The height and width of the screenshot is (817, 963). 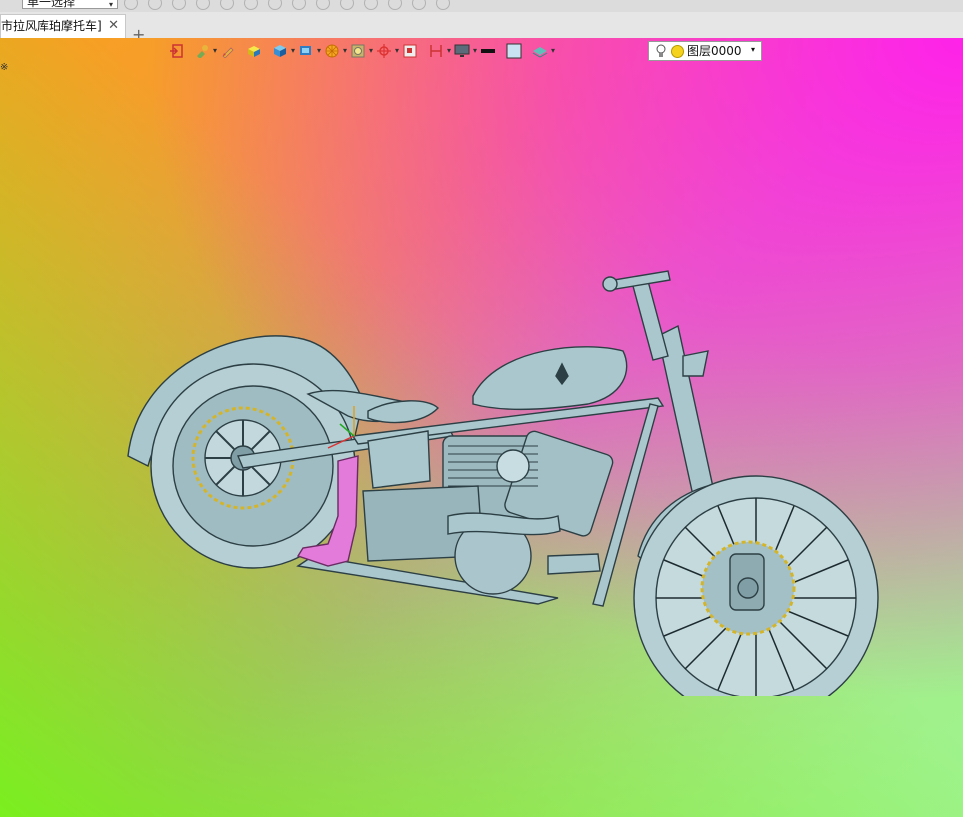 I want to click on fuel-tank, so click(x=550, y=378).